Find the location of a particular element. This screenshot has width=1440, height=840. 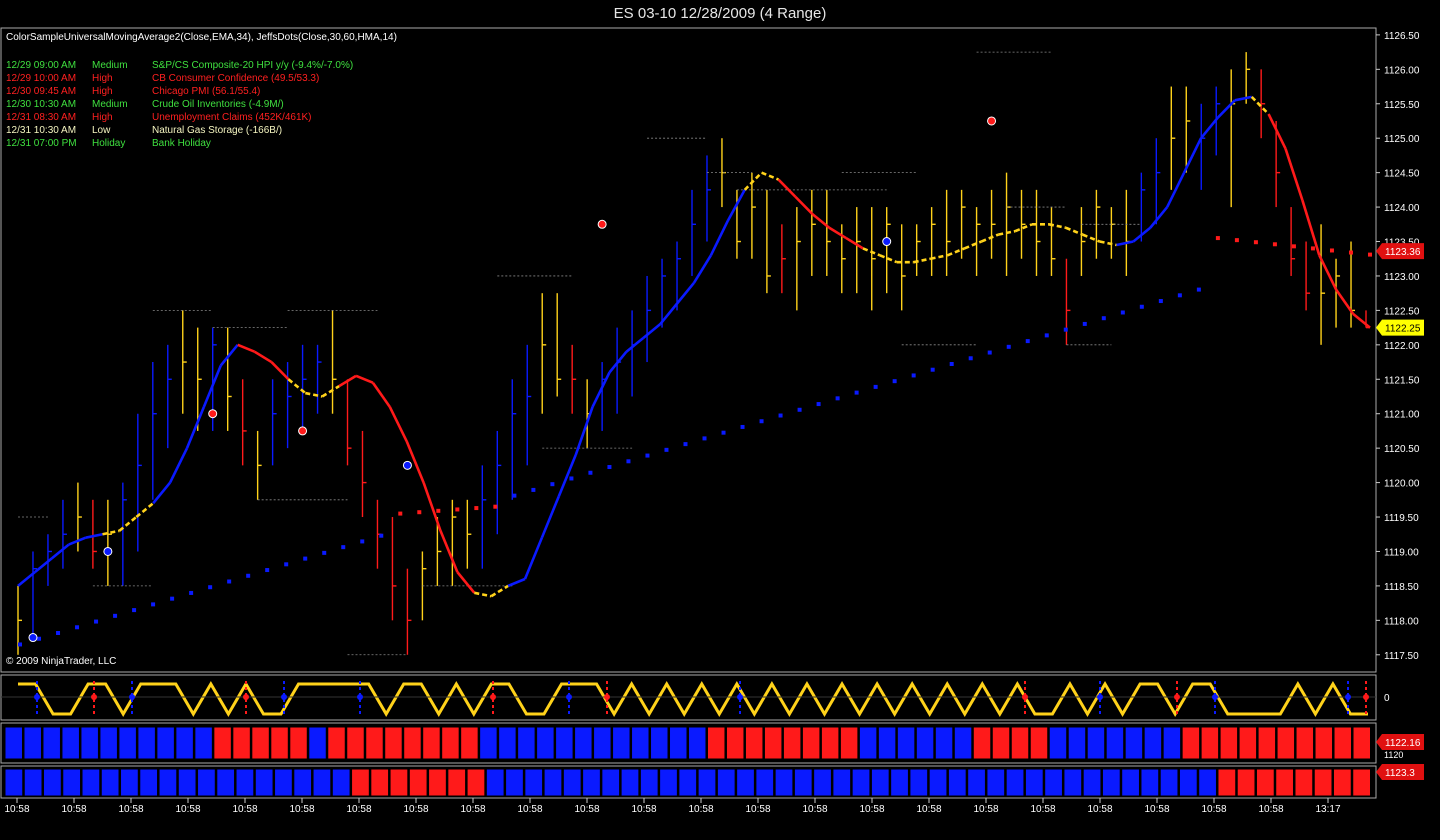

event-desc: Bank Holiday is located at coordinates (181, 143).